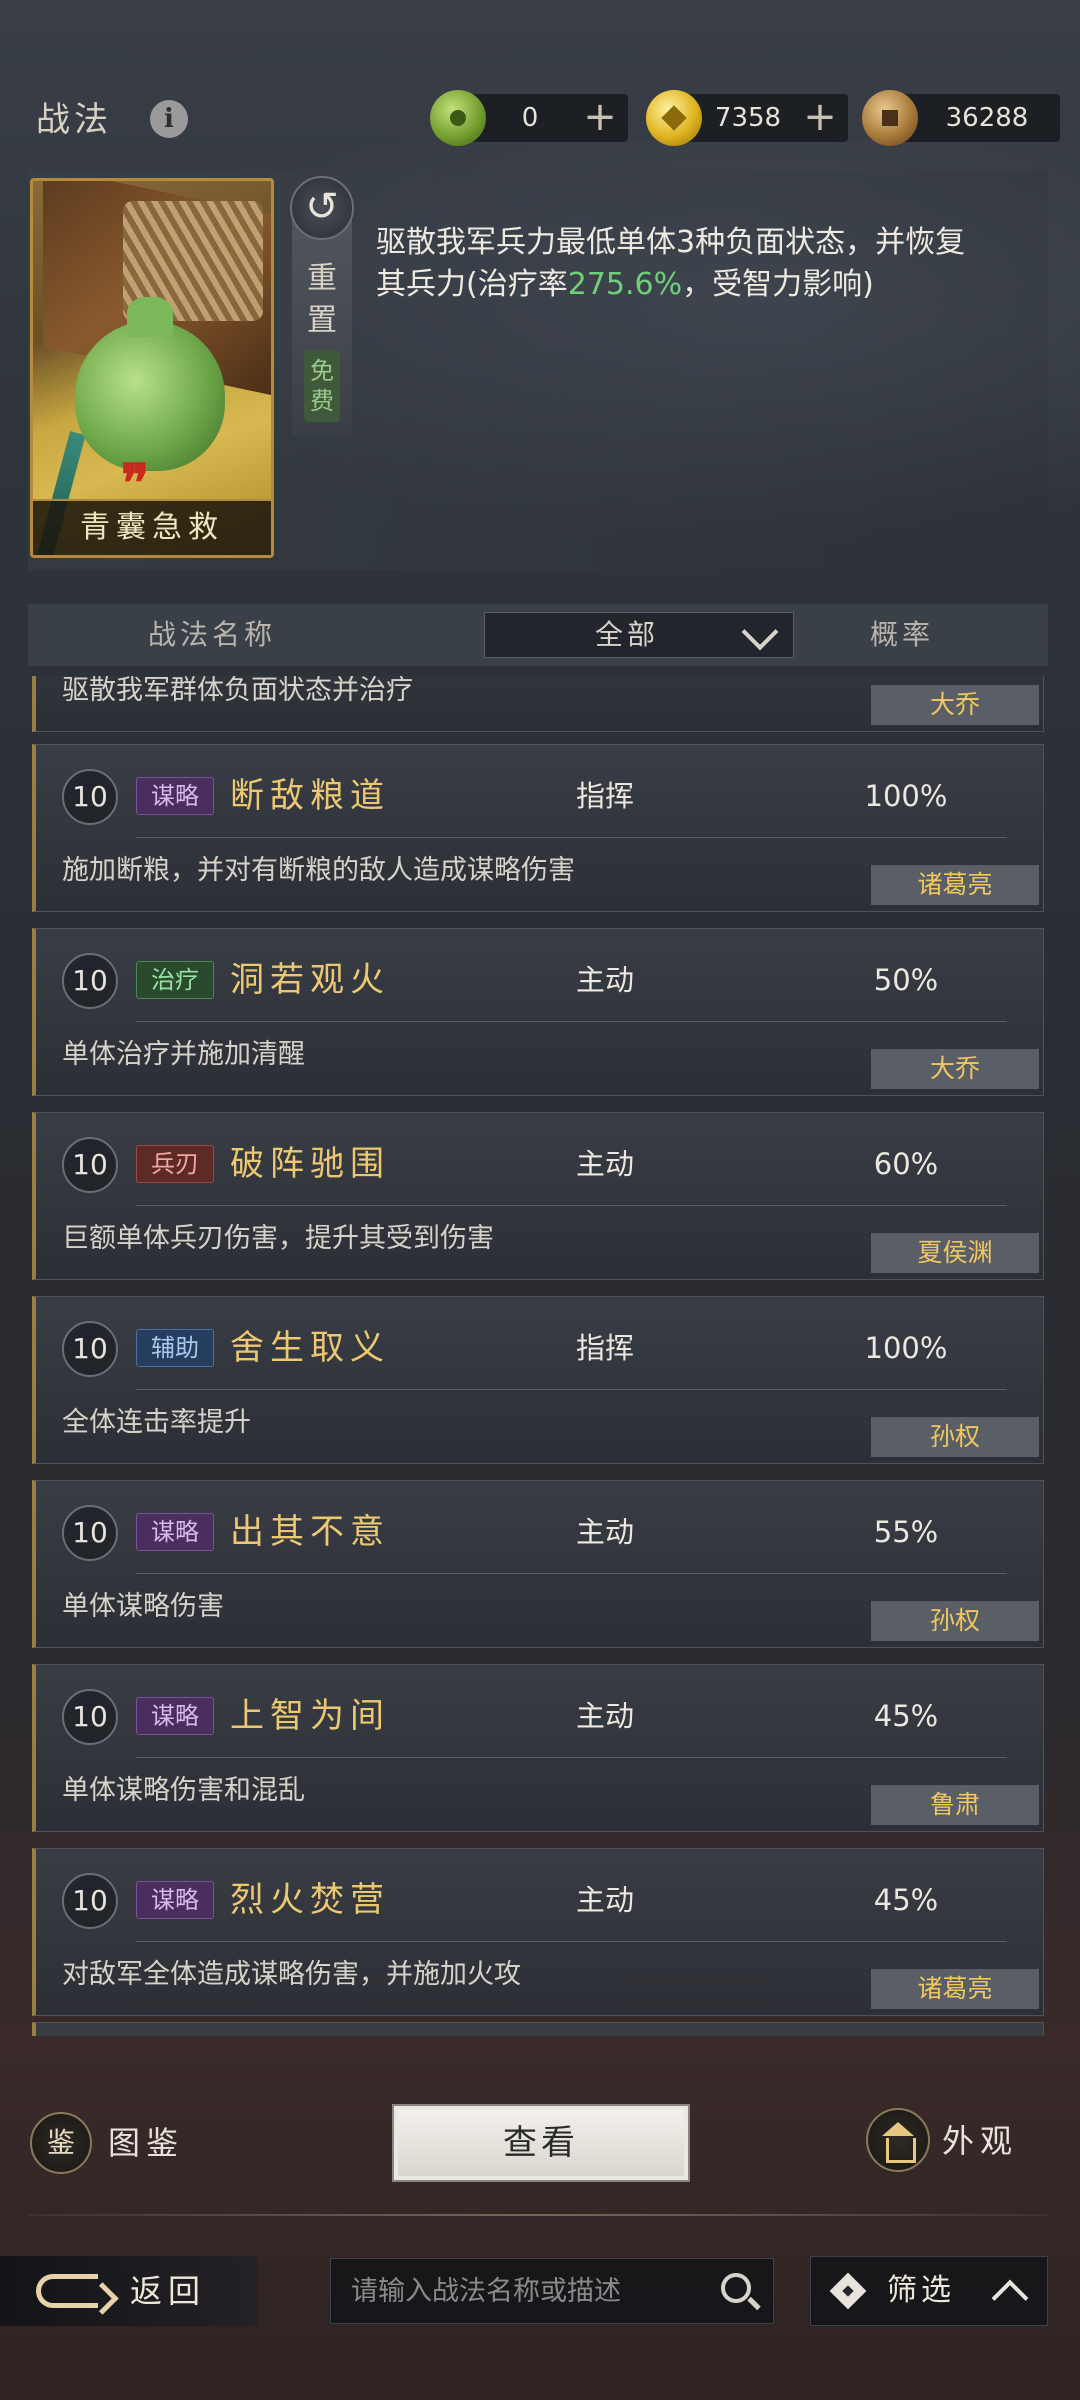 Image resolution: width=1080 pixels, height=2400 pixels. Describe the element at coordinates (538, 1196) in the screenshot. I see `tactic-row: 10 兵刃 破阵驰围 主动 60% 巨额单体兵刃伤害，提升其受到伤害 夏侯渊` at that location.